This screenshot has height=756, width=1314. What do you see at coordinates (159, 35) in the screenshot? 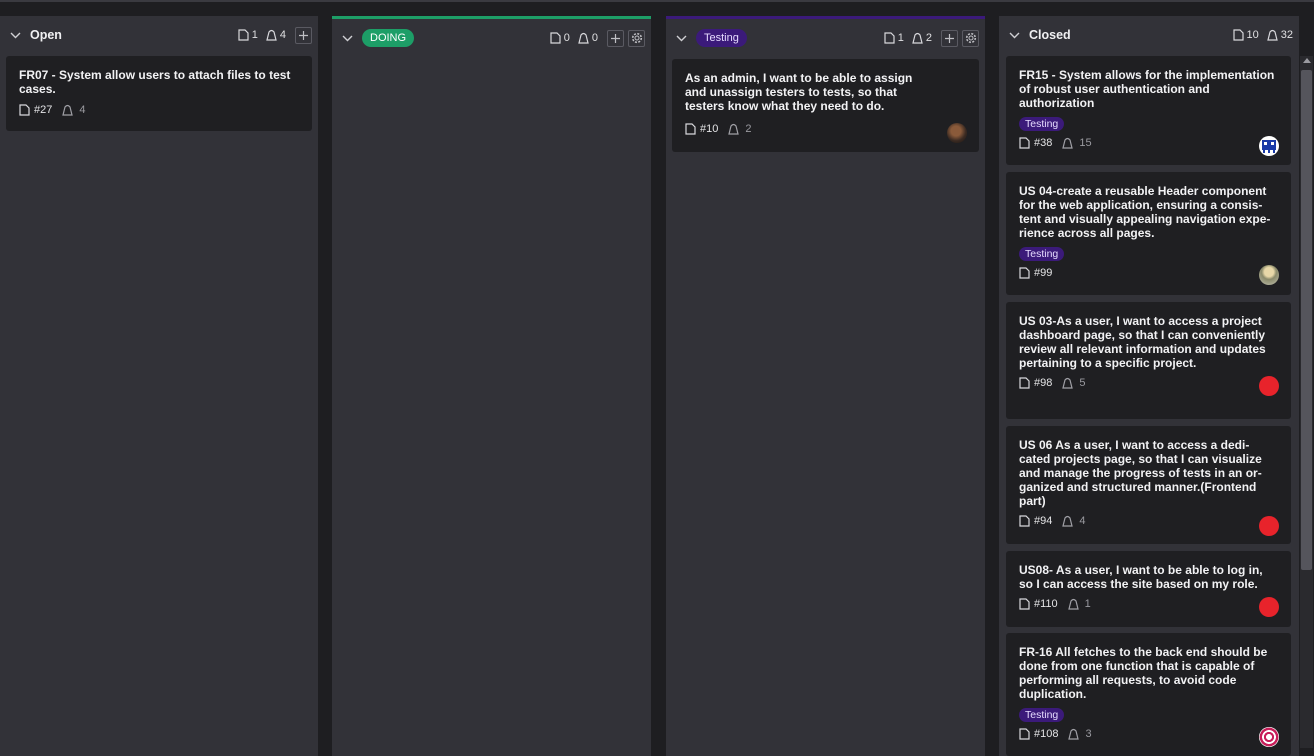
I see `column-header: Open 1 4` at bounding box center [159, 35].